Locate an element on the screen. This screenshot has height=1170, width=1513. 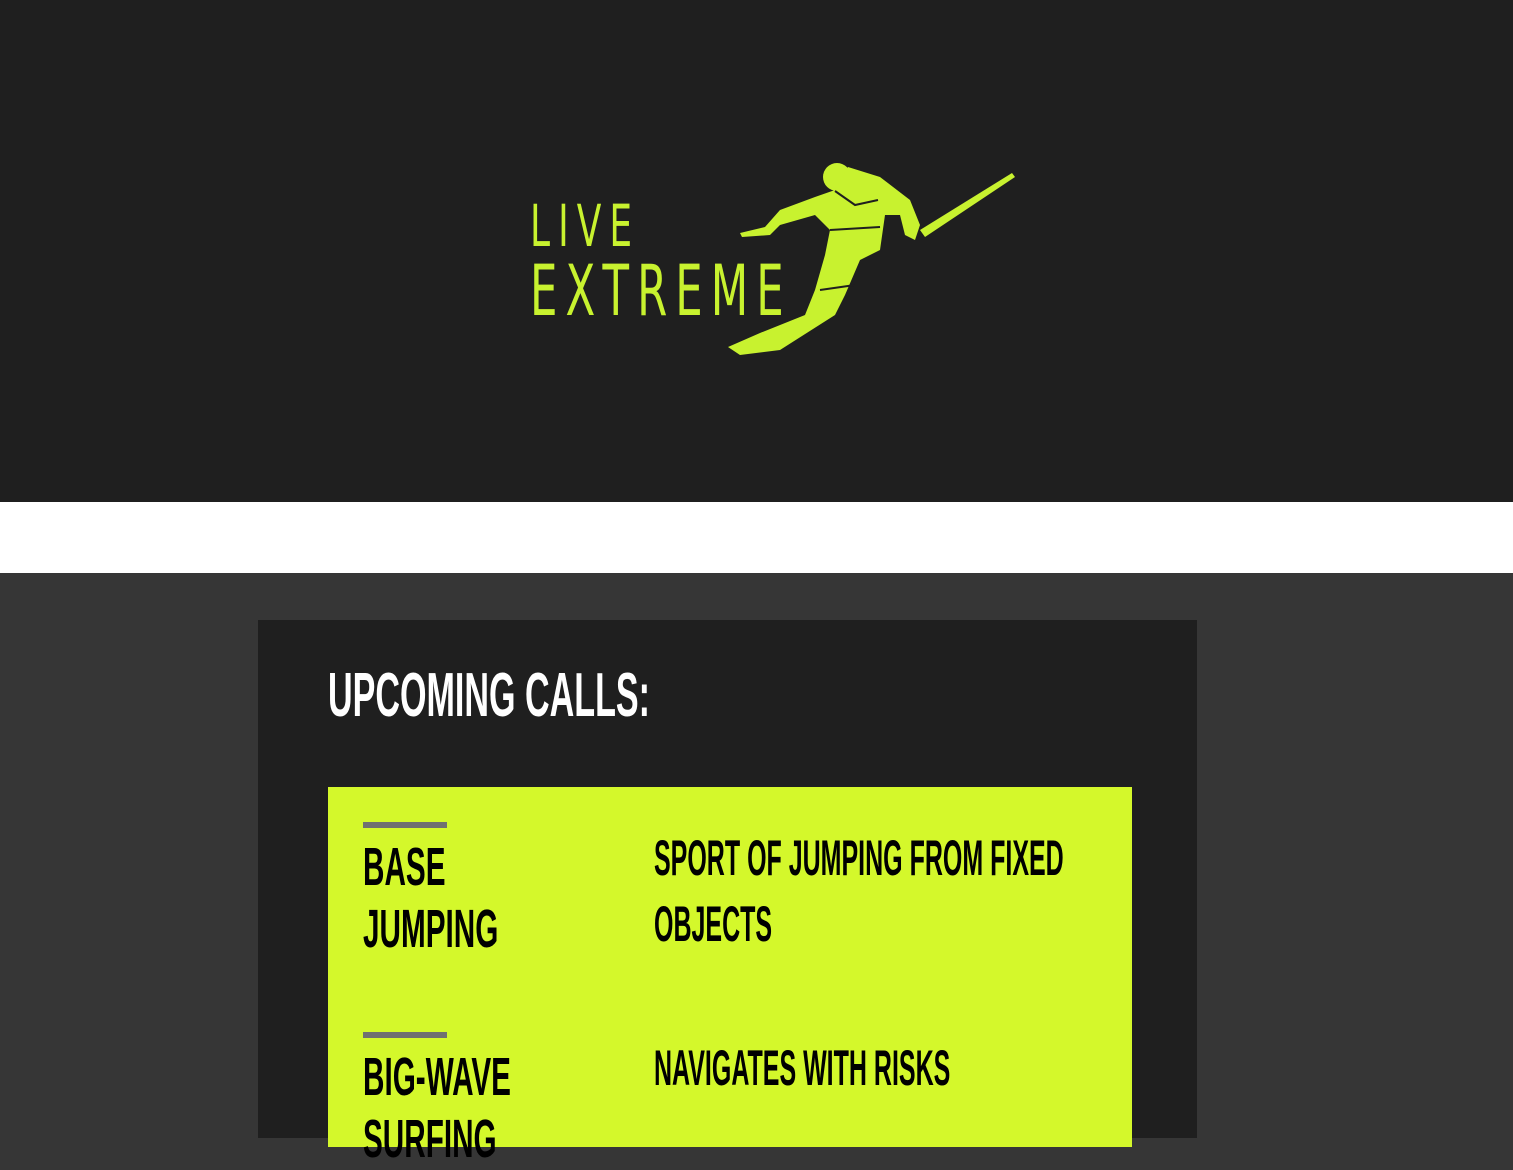
skier-icon is located at coordinates (871, 259).